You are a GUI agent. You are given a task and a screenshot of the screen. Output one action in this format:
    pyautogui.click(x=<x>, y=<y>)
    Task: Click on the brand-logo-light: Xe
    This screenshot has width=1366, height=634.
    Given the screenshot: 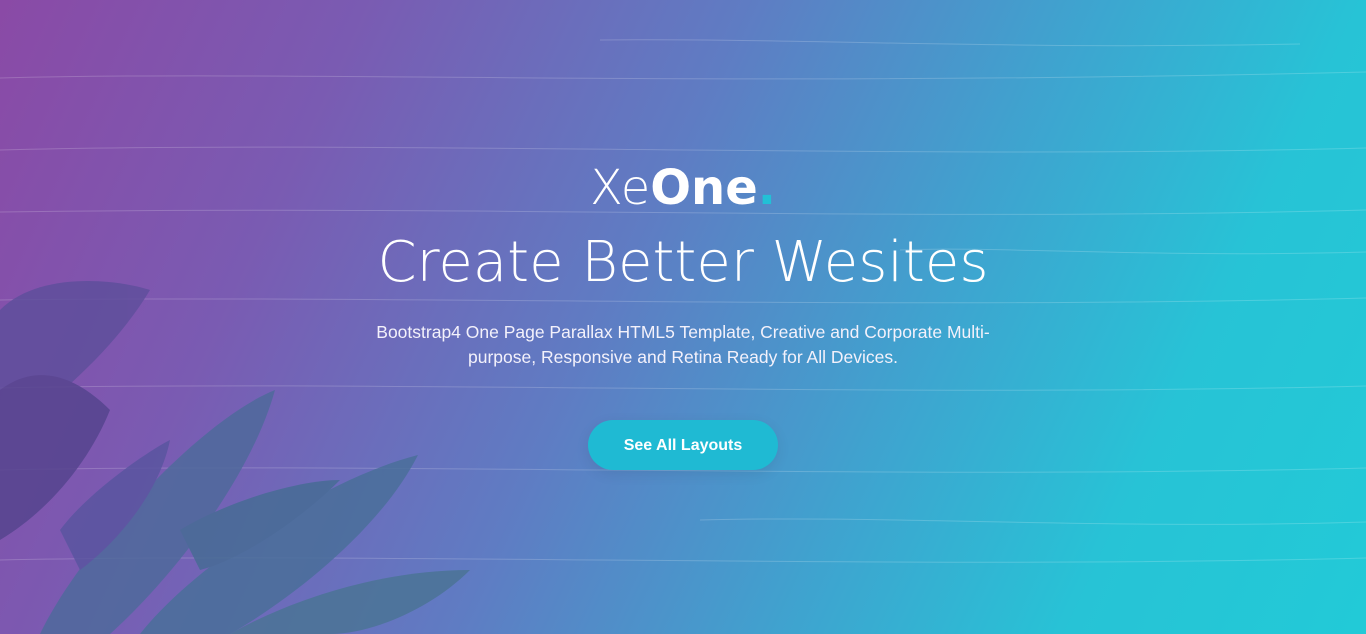 What is the action you would take?
    pyautogui.click(x=620, y=188)
    